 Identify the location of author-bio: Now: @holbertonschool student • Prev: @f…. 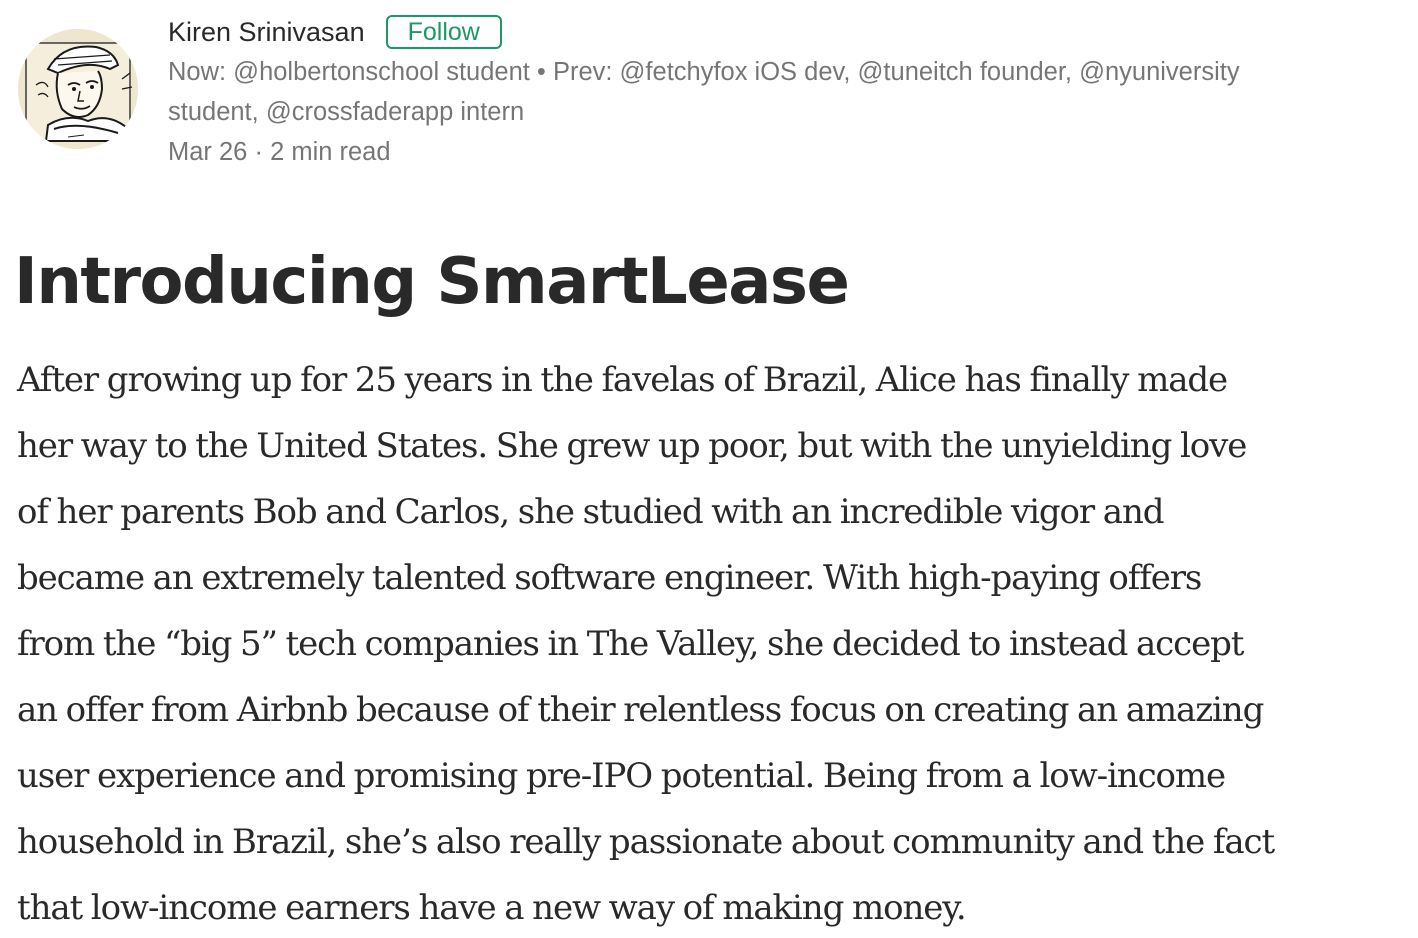
(783, 92).